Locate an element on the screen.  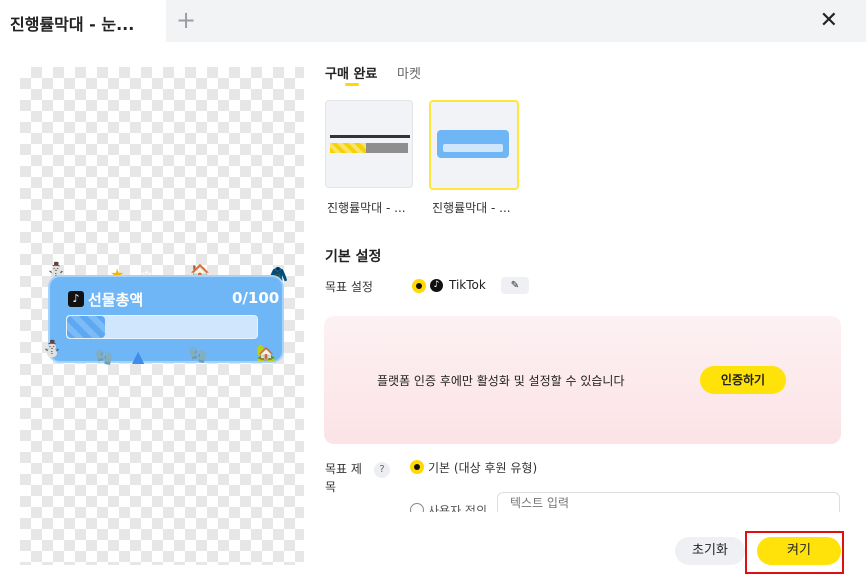
widget-progress-fill is located at coordinates (86, 327).